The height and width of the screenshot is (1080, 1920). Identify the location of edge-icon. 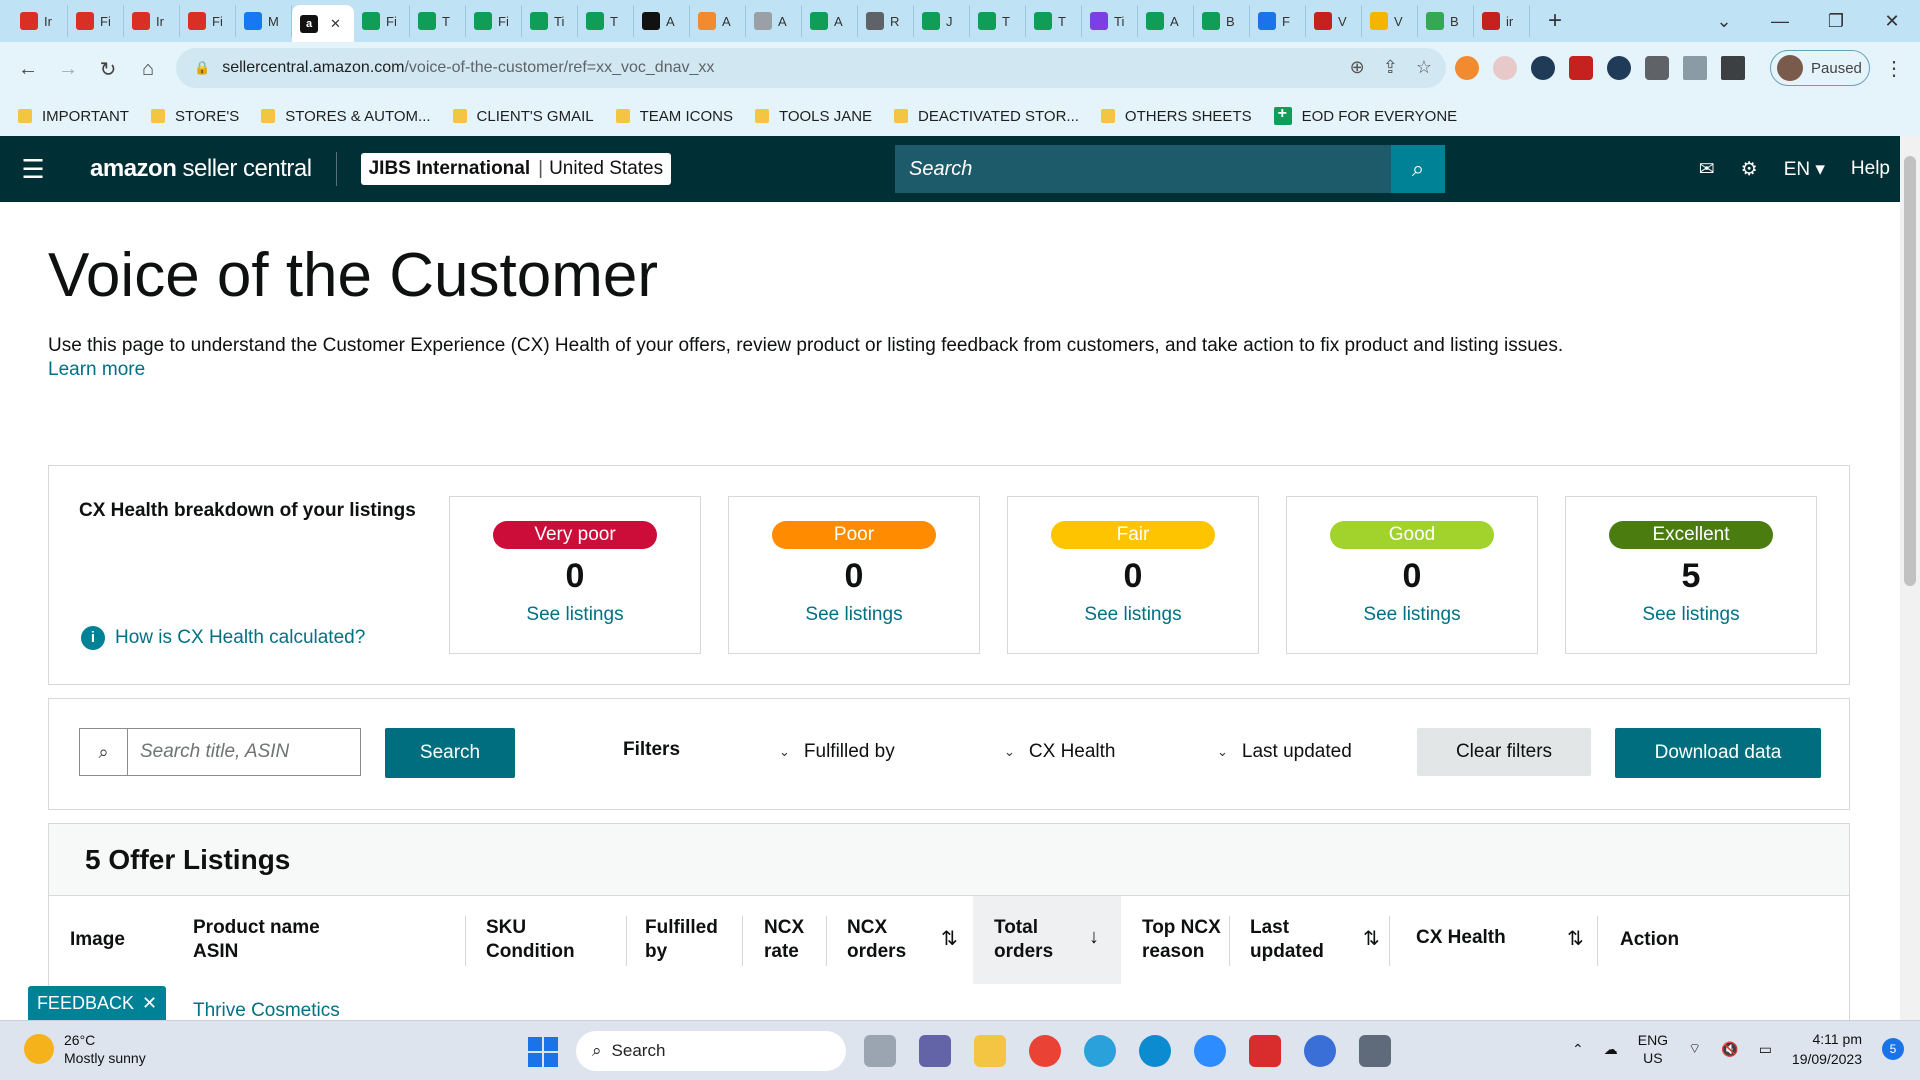
(1155, 1051).